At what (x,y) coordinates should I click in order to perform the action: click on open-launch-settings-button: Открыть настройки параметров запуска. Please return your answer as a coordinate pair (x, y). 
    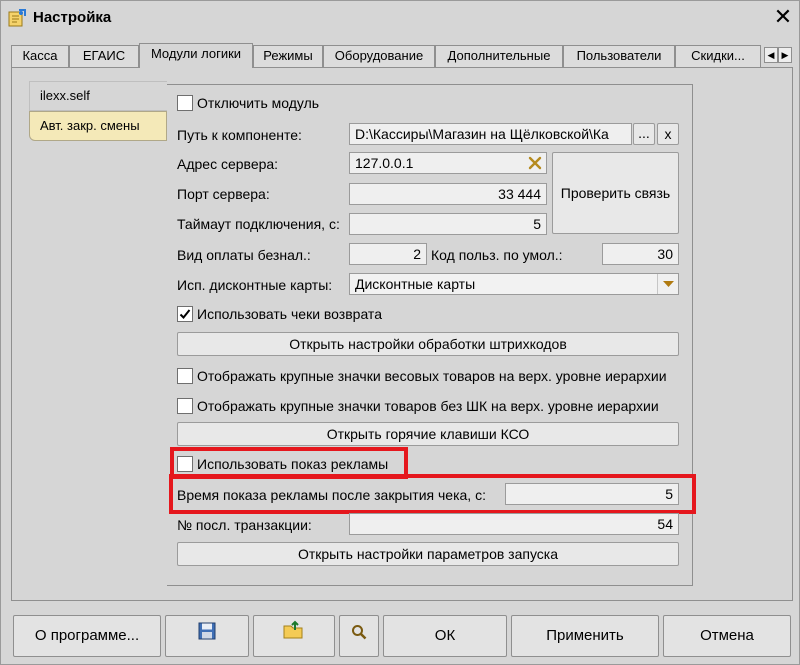
    Looking at the image, I should click on (428, 554).